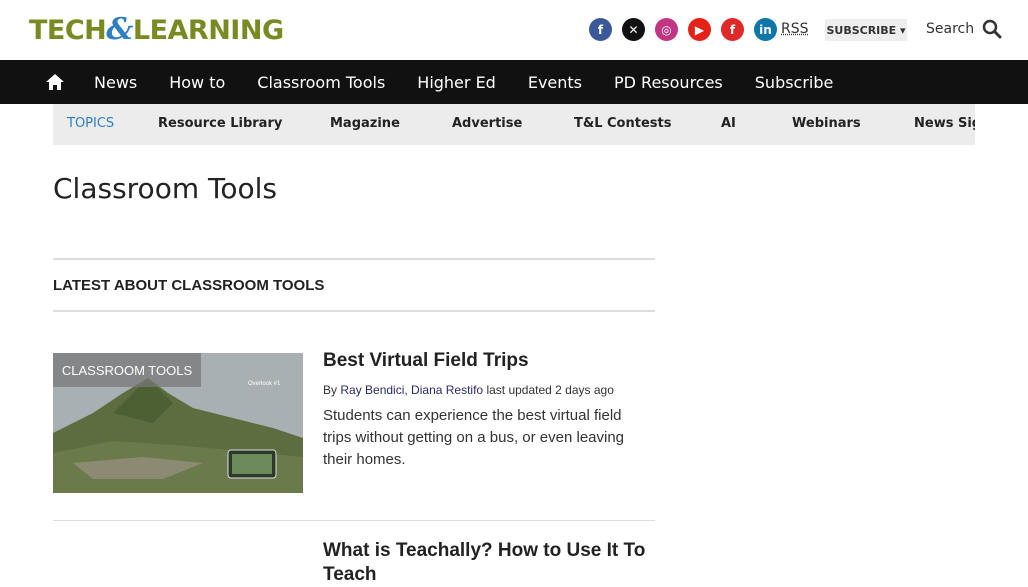  I want to click on topic-ai: AI, so click(728, 123).